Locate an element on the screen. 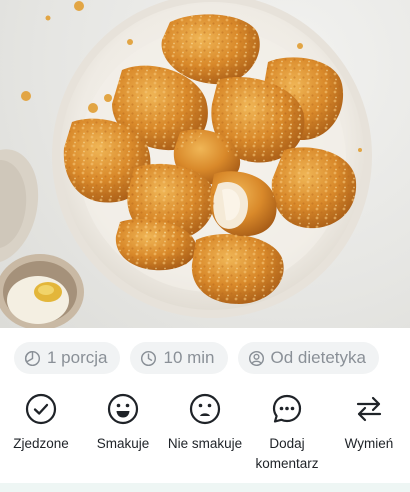 The image size is (410, 492). swap-arrows-icon is located at coordinates (369, 409).